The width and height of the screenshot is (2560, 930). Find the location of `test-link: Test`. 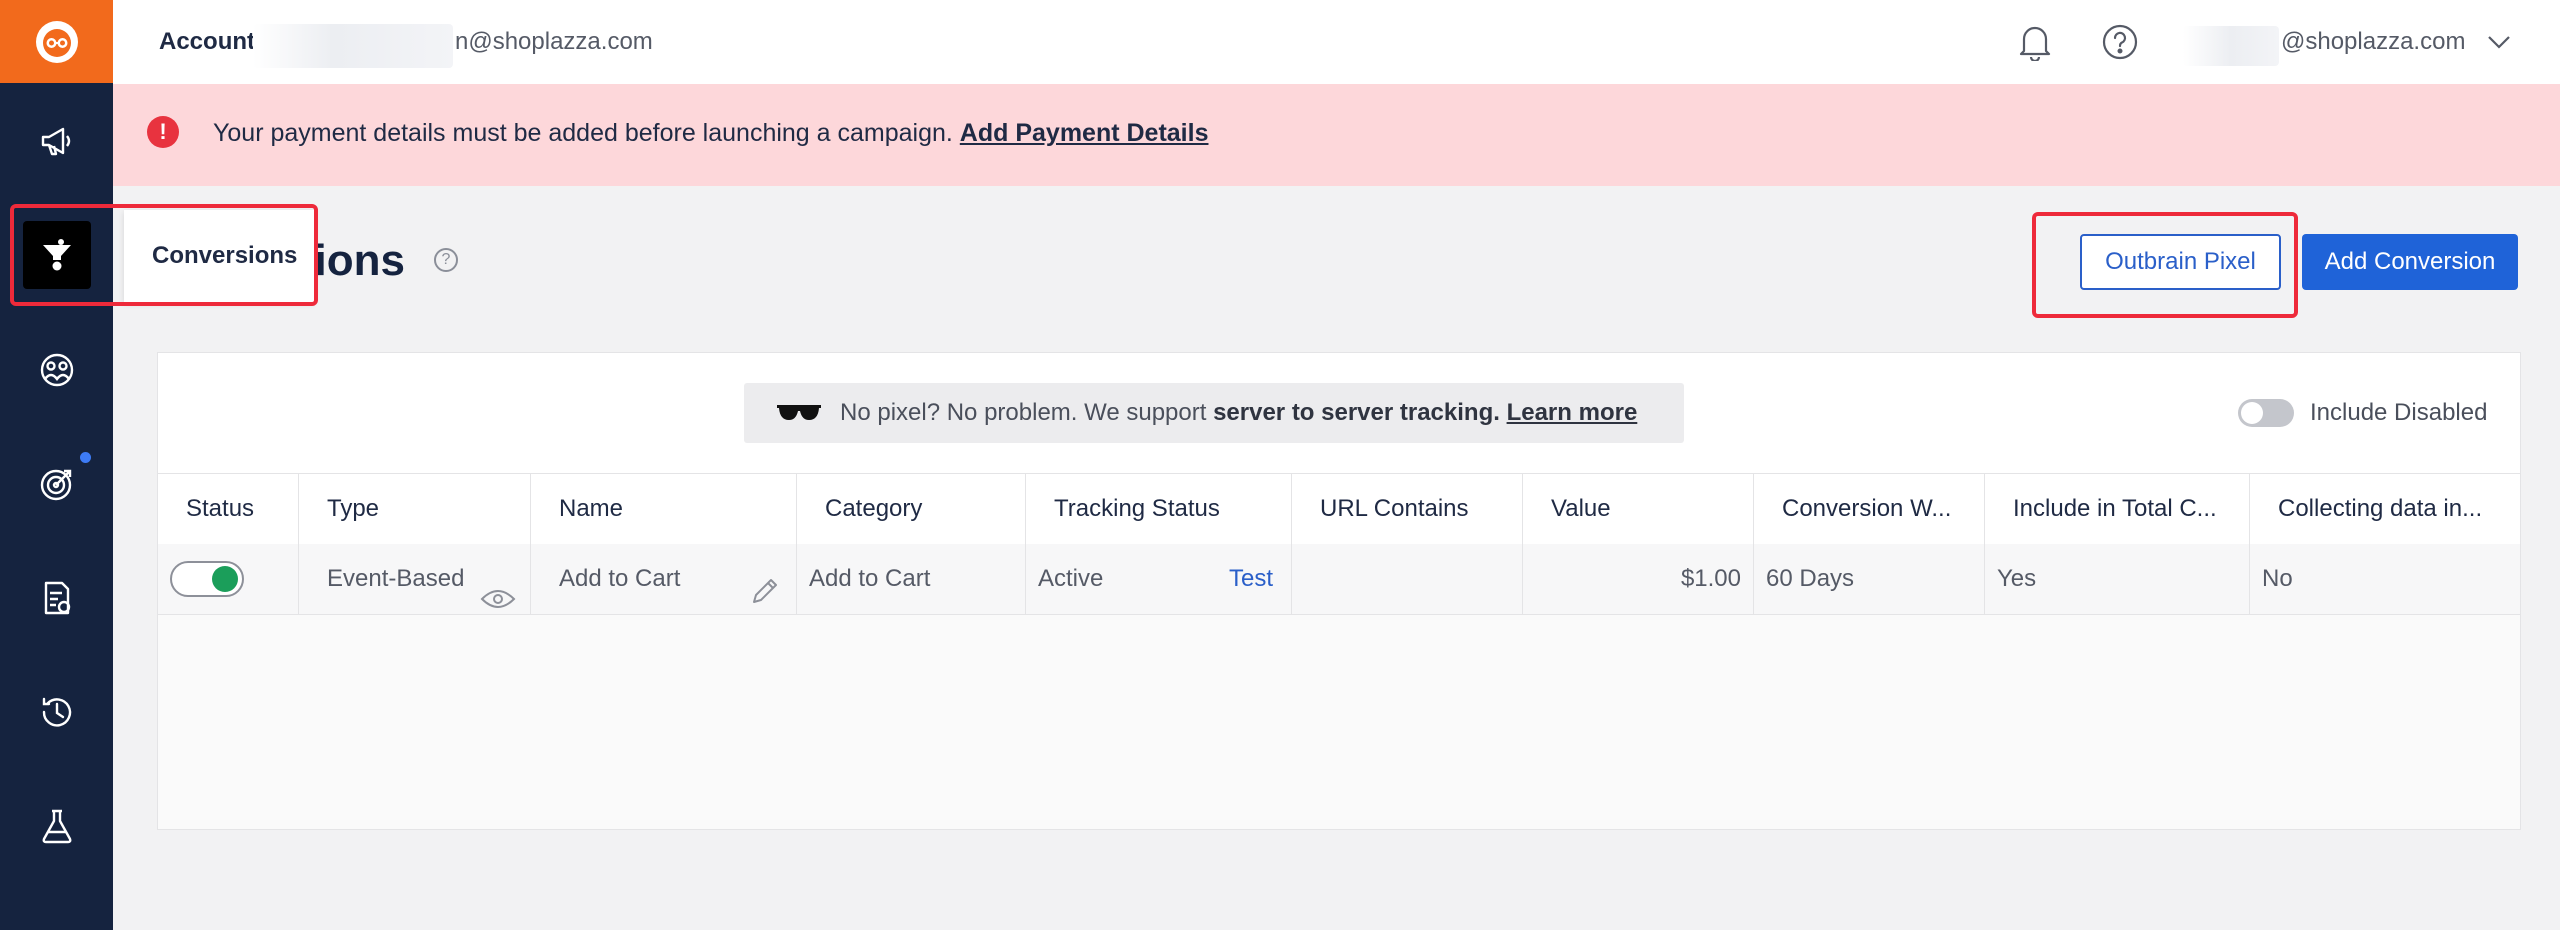

test-link: Test is located at coordinates (1251, 579).